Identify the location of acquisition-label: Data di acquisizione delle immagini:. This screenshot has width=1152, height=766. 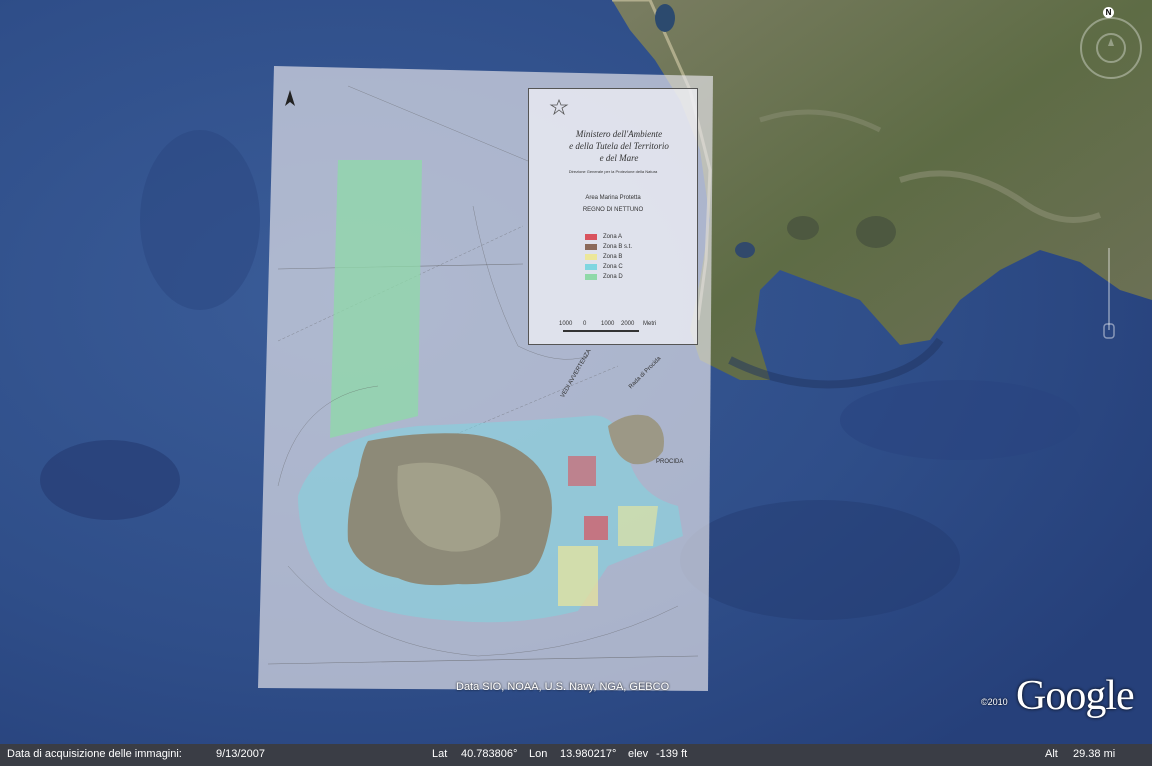
(94, 754).